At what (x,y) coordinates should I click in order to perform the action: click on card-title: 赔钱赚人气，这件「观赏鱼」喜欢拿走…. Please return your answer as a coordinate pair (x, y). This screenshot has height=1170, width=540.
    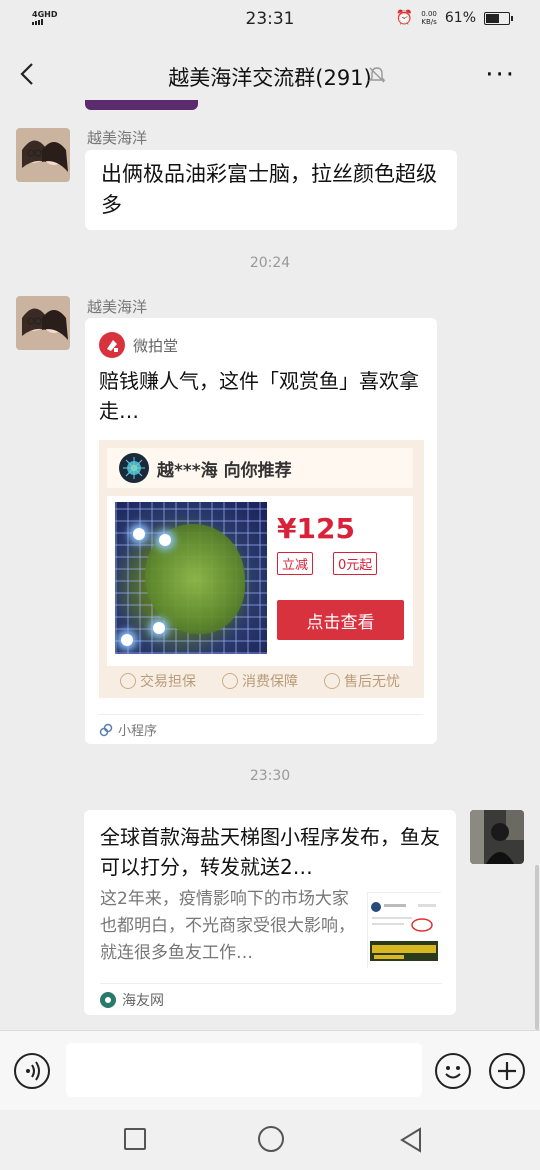
    Looking at the image, I should click on (259, 396).